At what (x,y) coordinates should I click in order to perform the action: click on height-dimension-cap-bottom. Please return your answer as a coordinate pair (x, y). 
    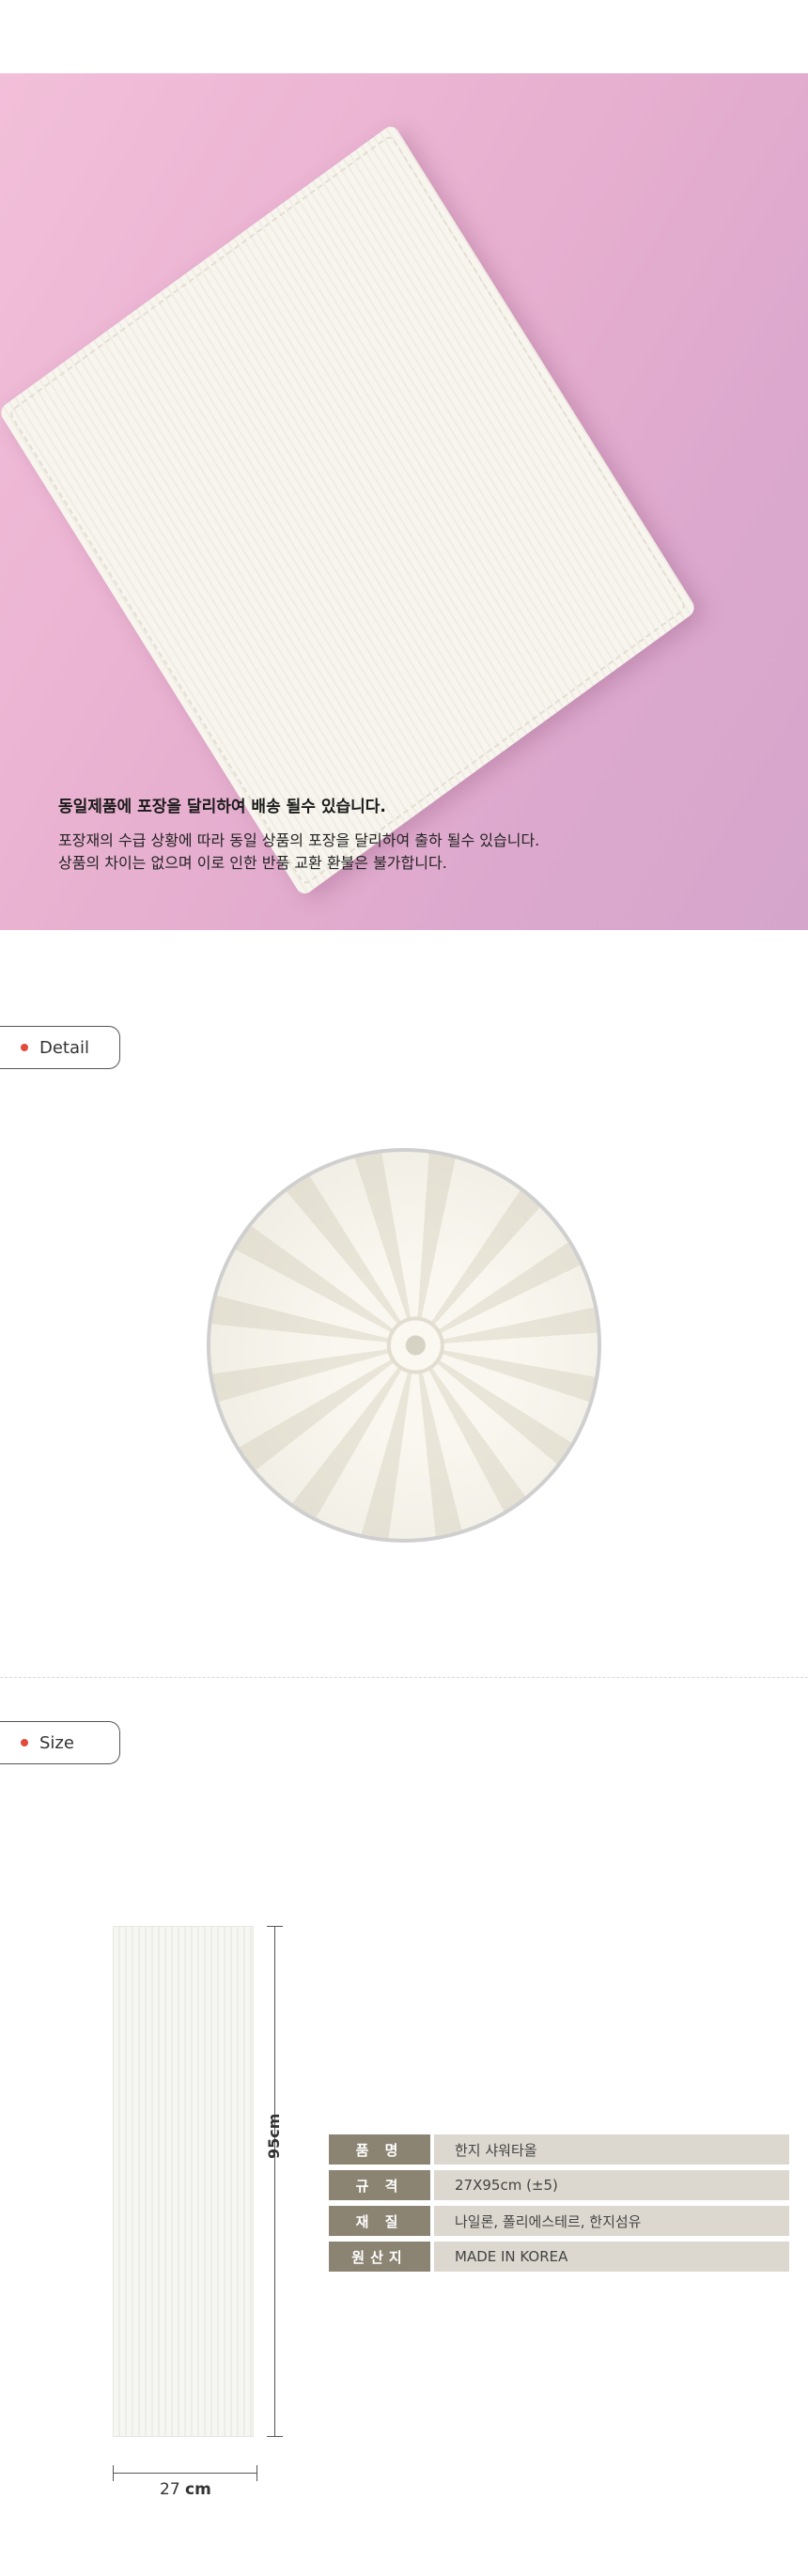
    Looking at the image, I should click on (275, 2436).